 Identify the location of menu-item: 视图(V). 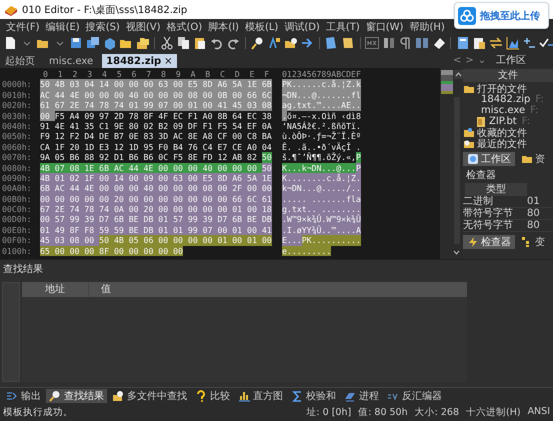
(143, 27).